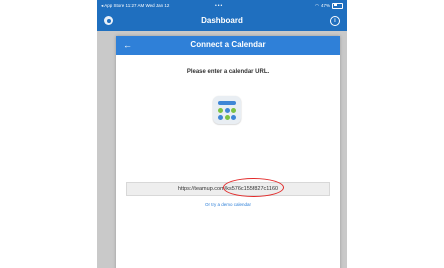 The image size is (444, 268). I want to click on battery-icon, so click(337, 5).